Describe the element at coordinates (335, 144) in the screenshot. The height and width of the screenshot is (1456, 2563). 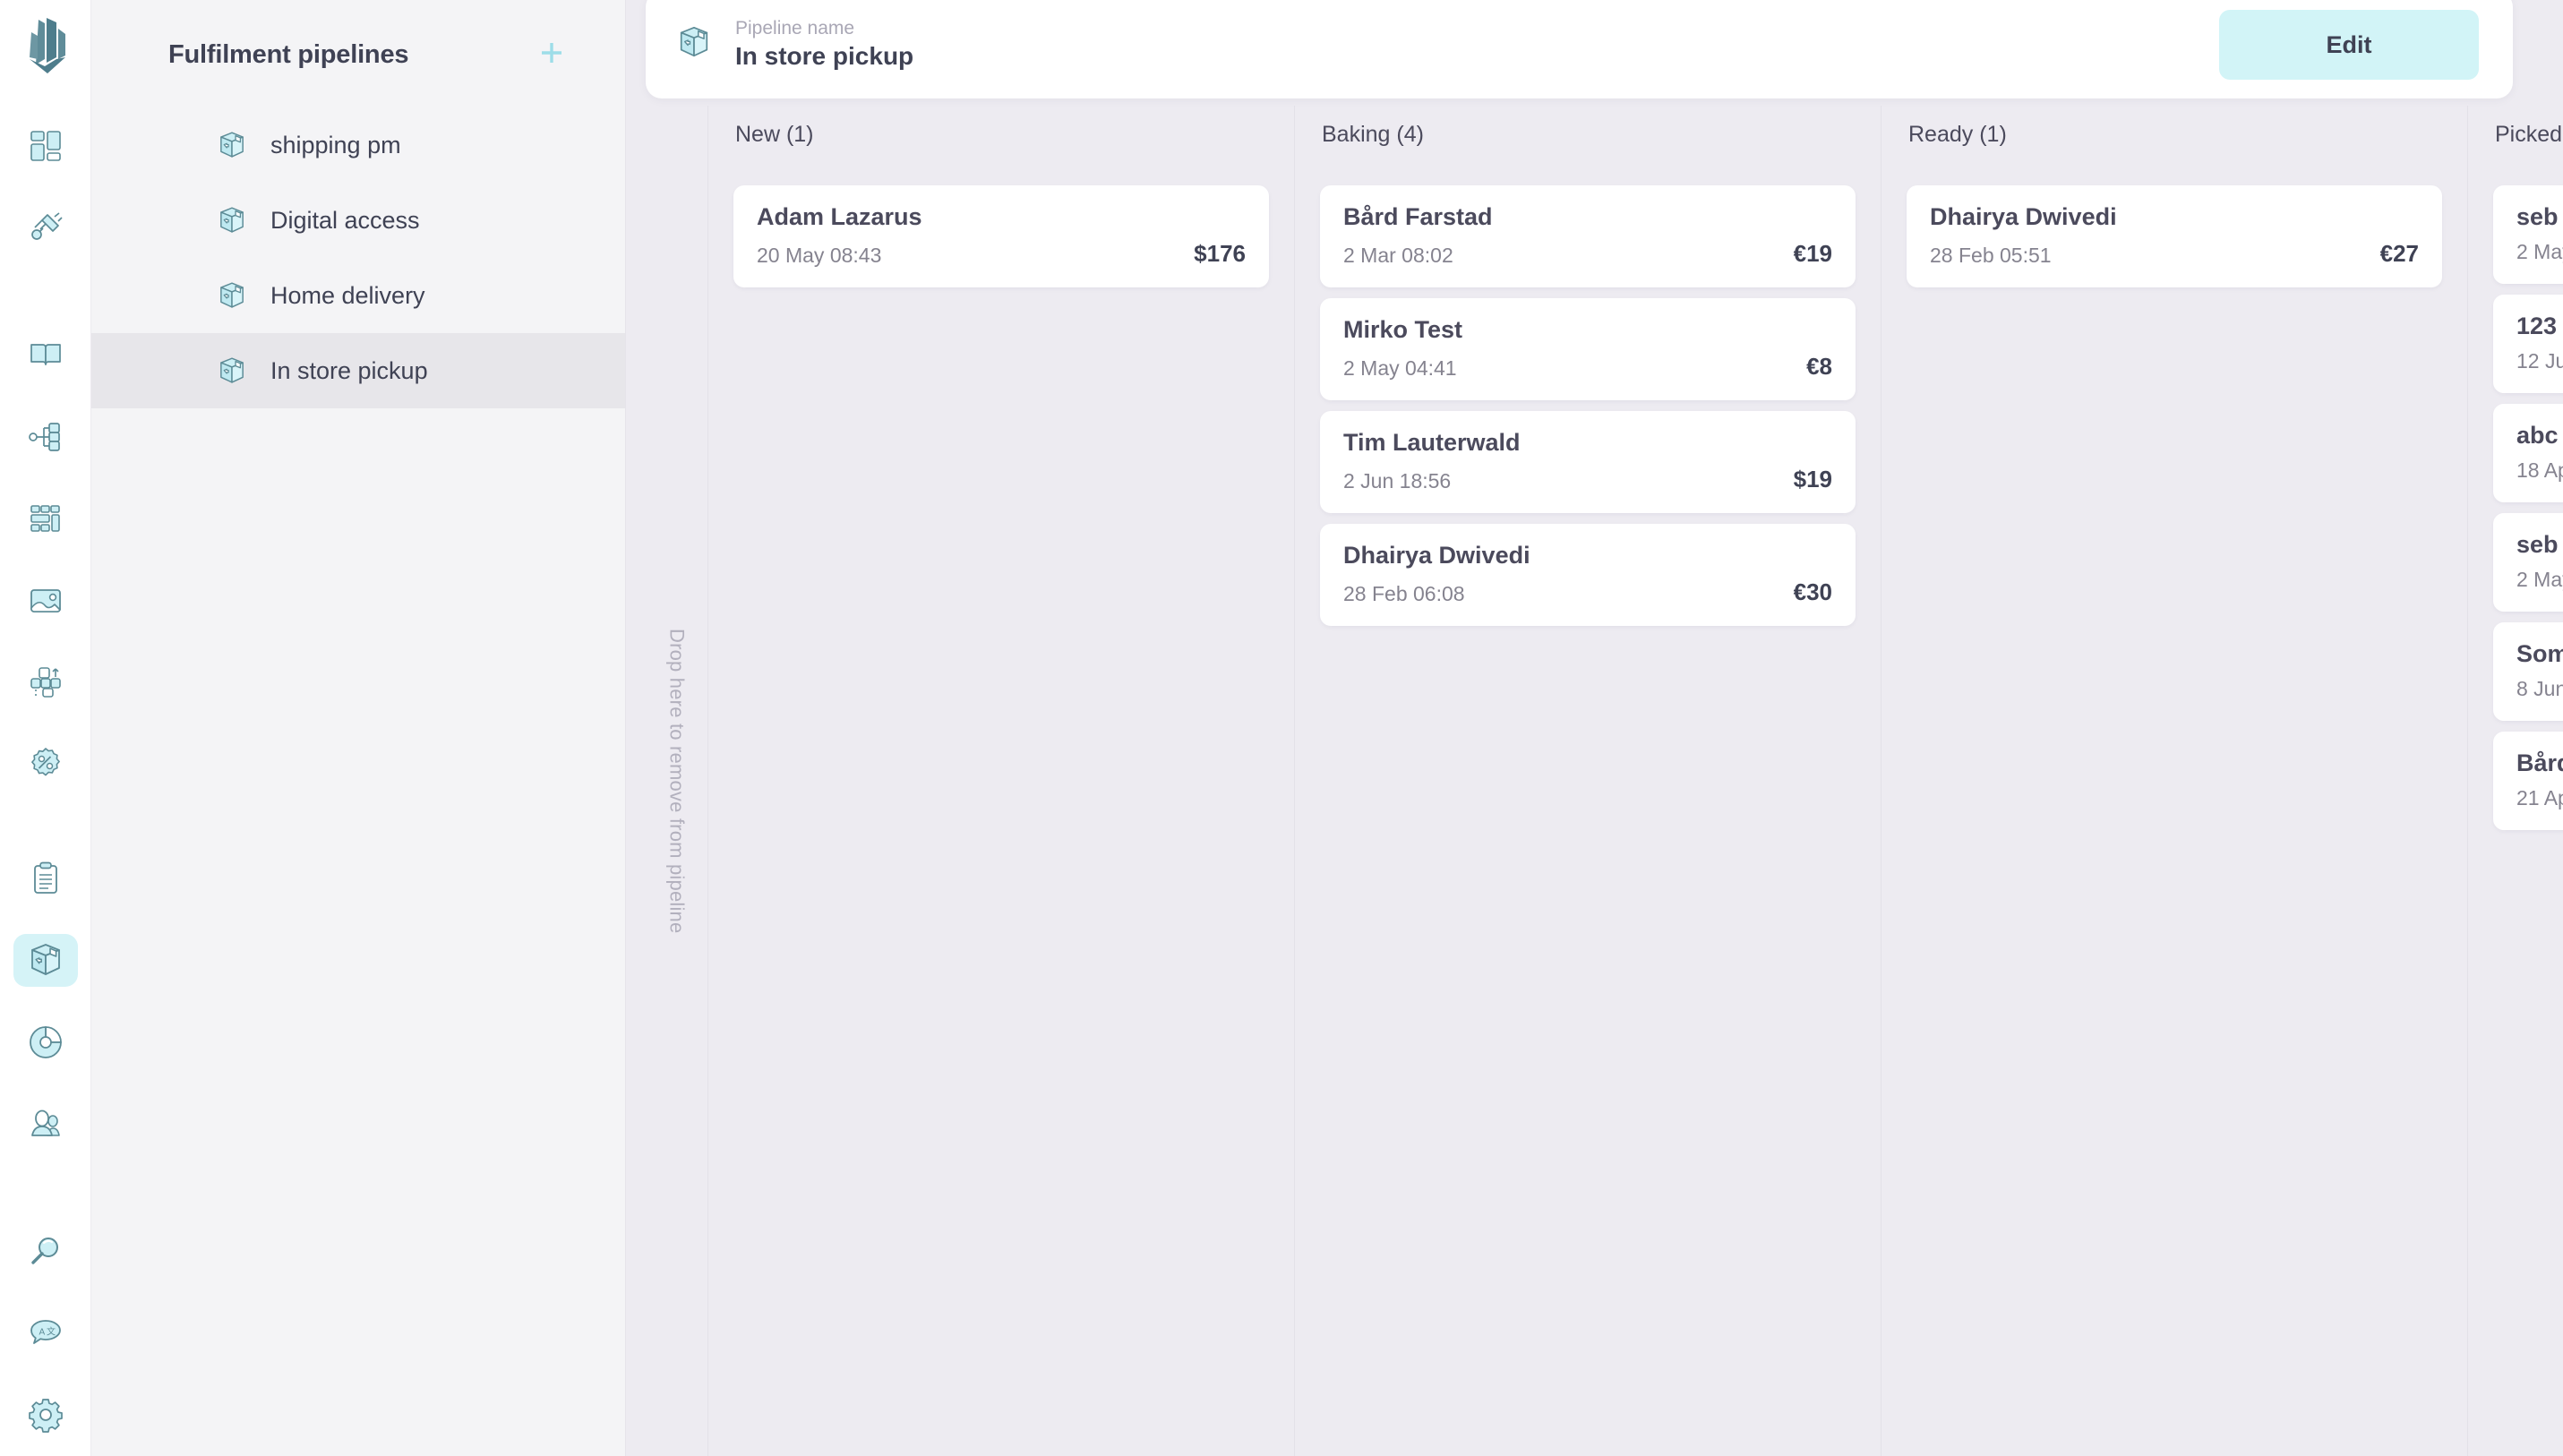
I see `sidebar-item-label: shipping pm` at that location.